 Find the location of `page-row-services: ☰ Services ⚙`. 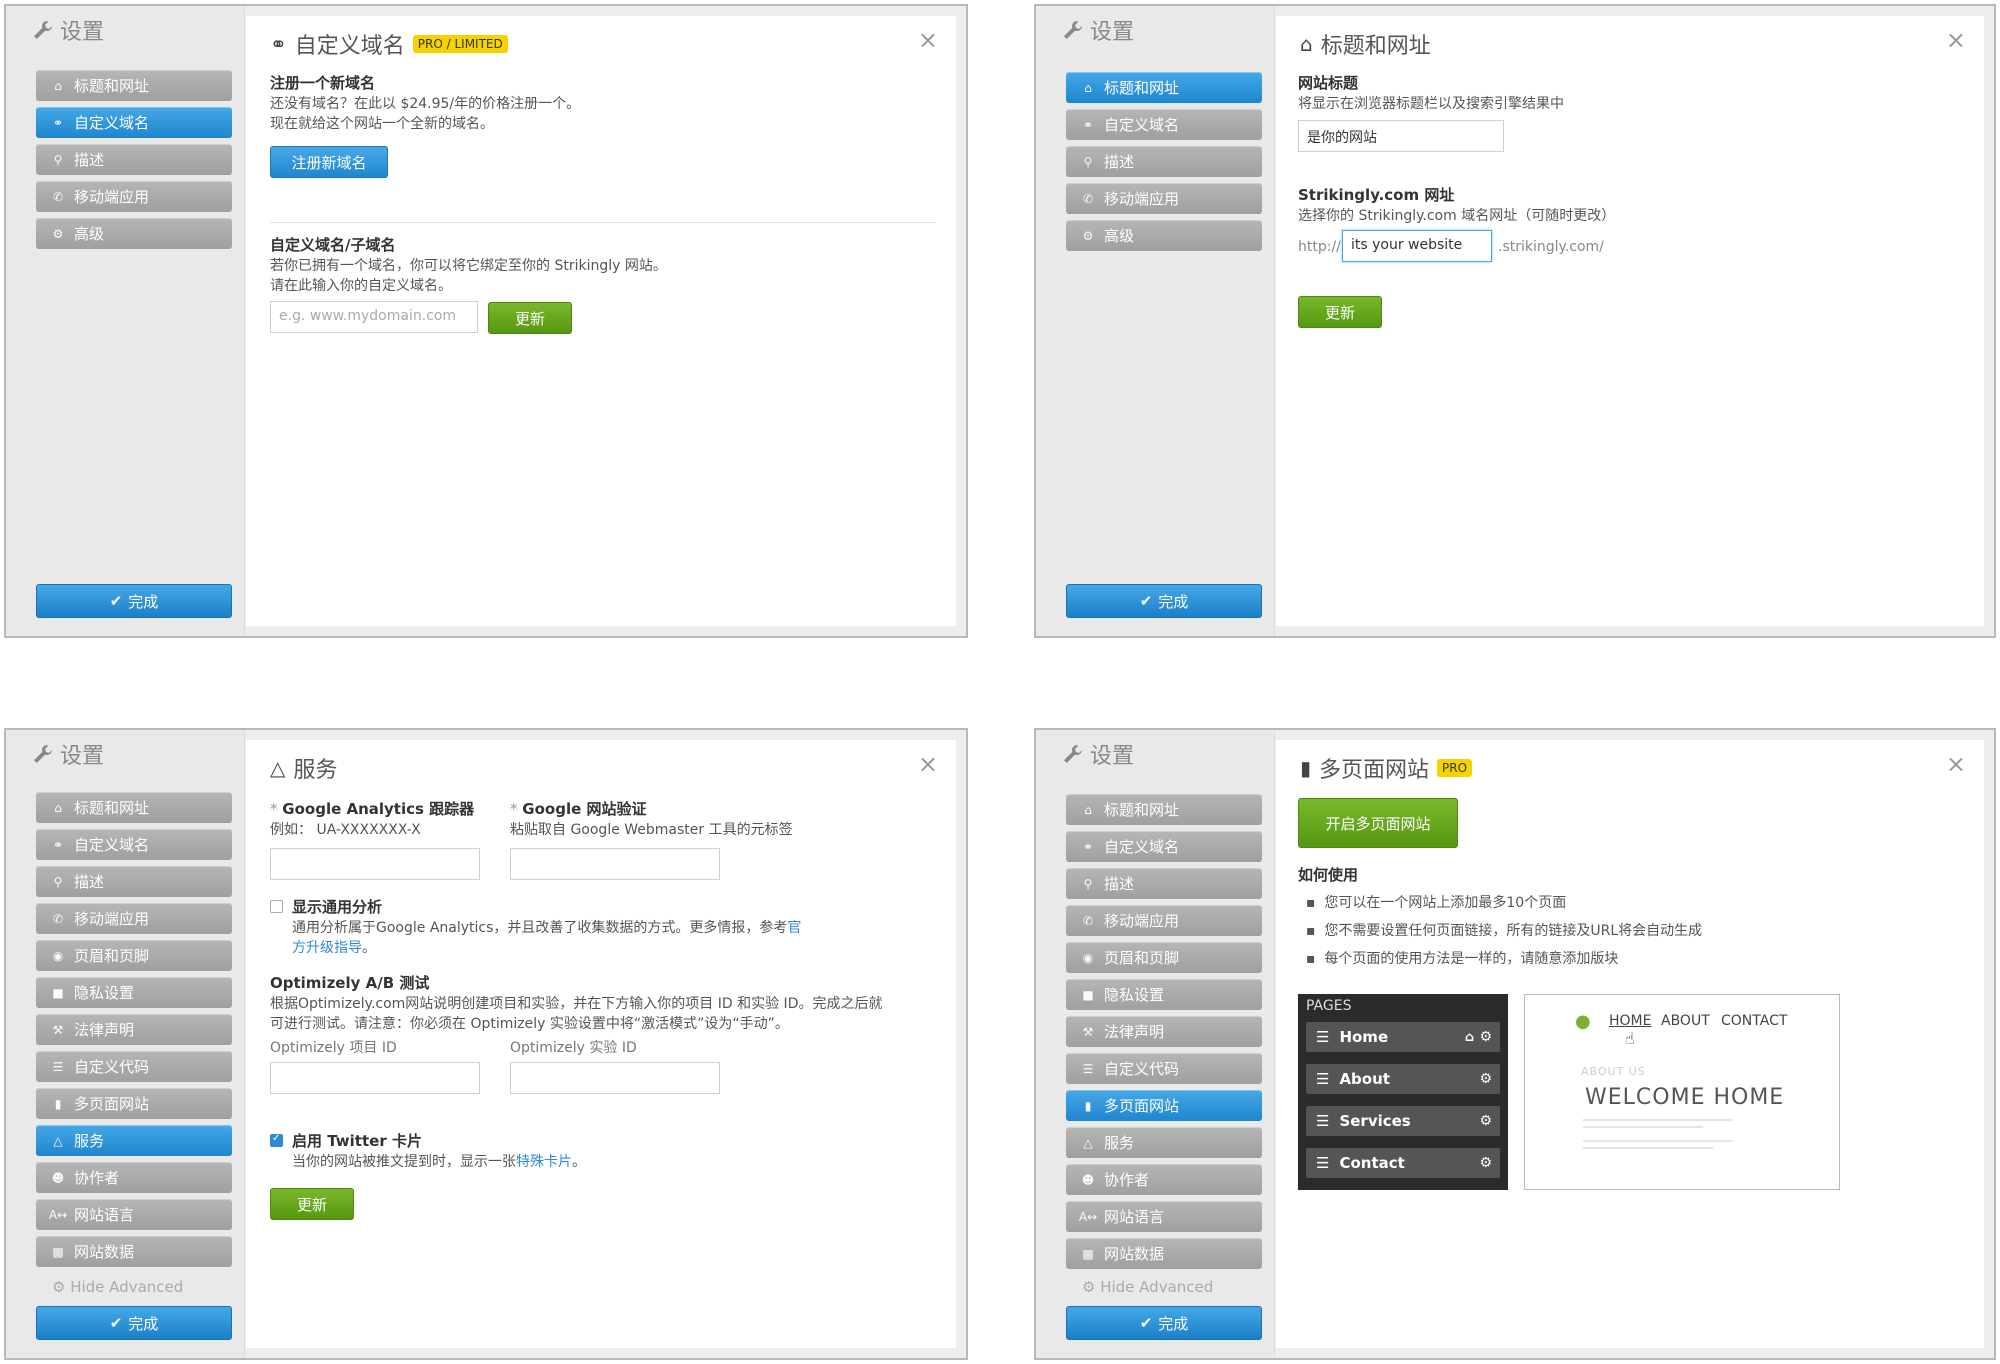

page-row-services: ☰ Services ⚙ is located at coordinates (1403, 1121).